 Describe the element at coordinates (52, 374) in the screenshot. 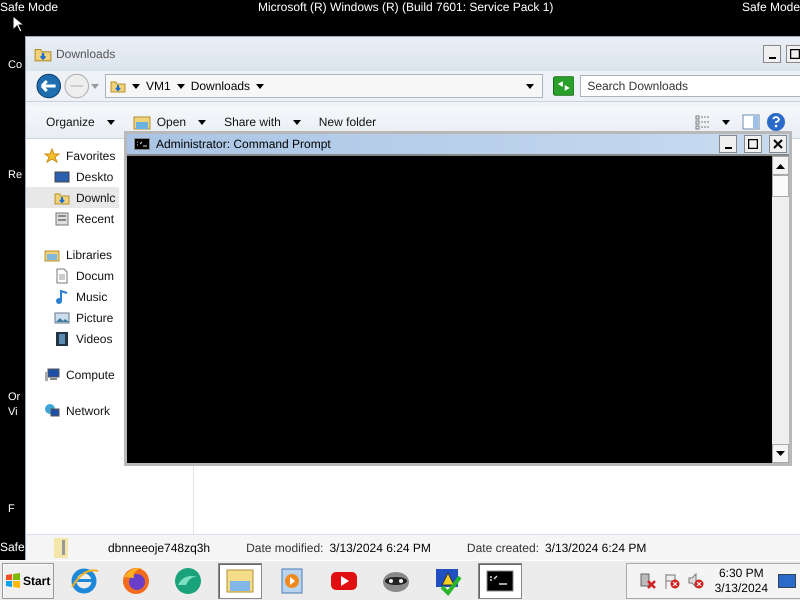

I see `computer-icon` at that location.